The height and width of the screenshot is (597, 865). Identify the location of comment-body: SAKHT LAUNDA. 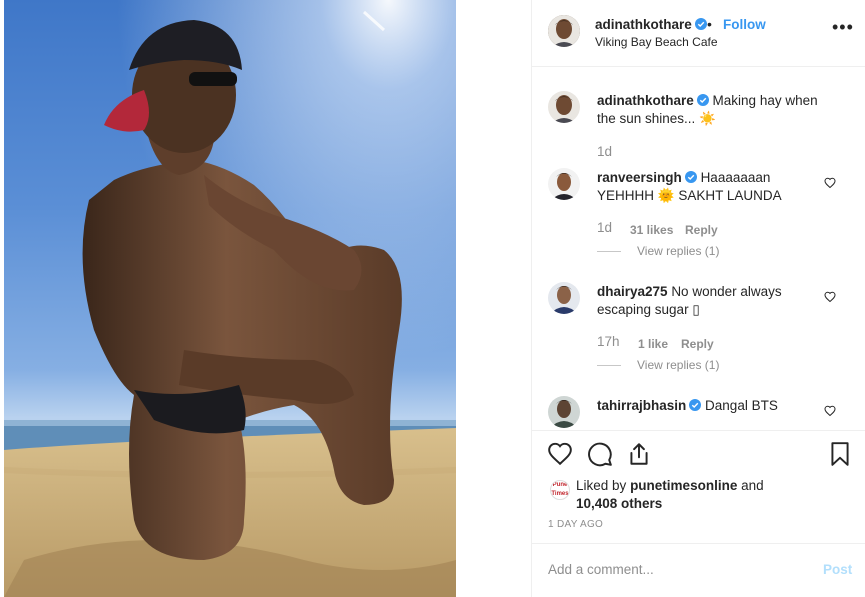
(730, 195).